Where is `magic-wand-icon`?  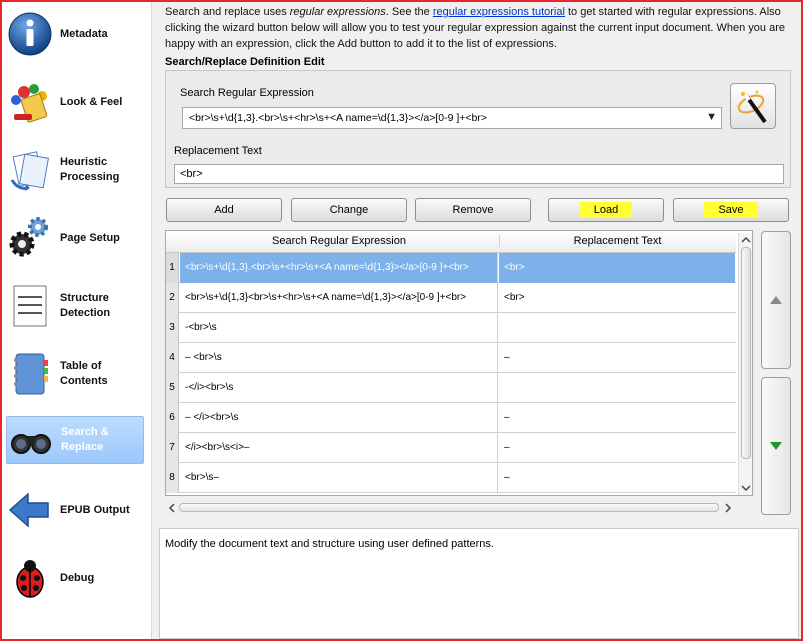
magic-wand-icon is located at coordinates (752, 107).